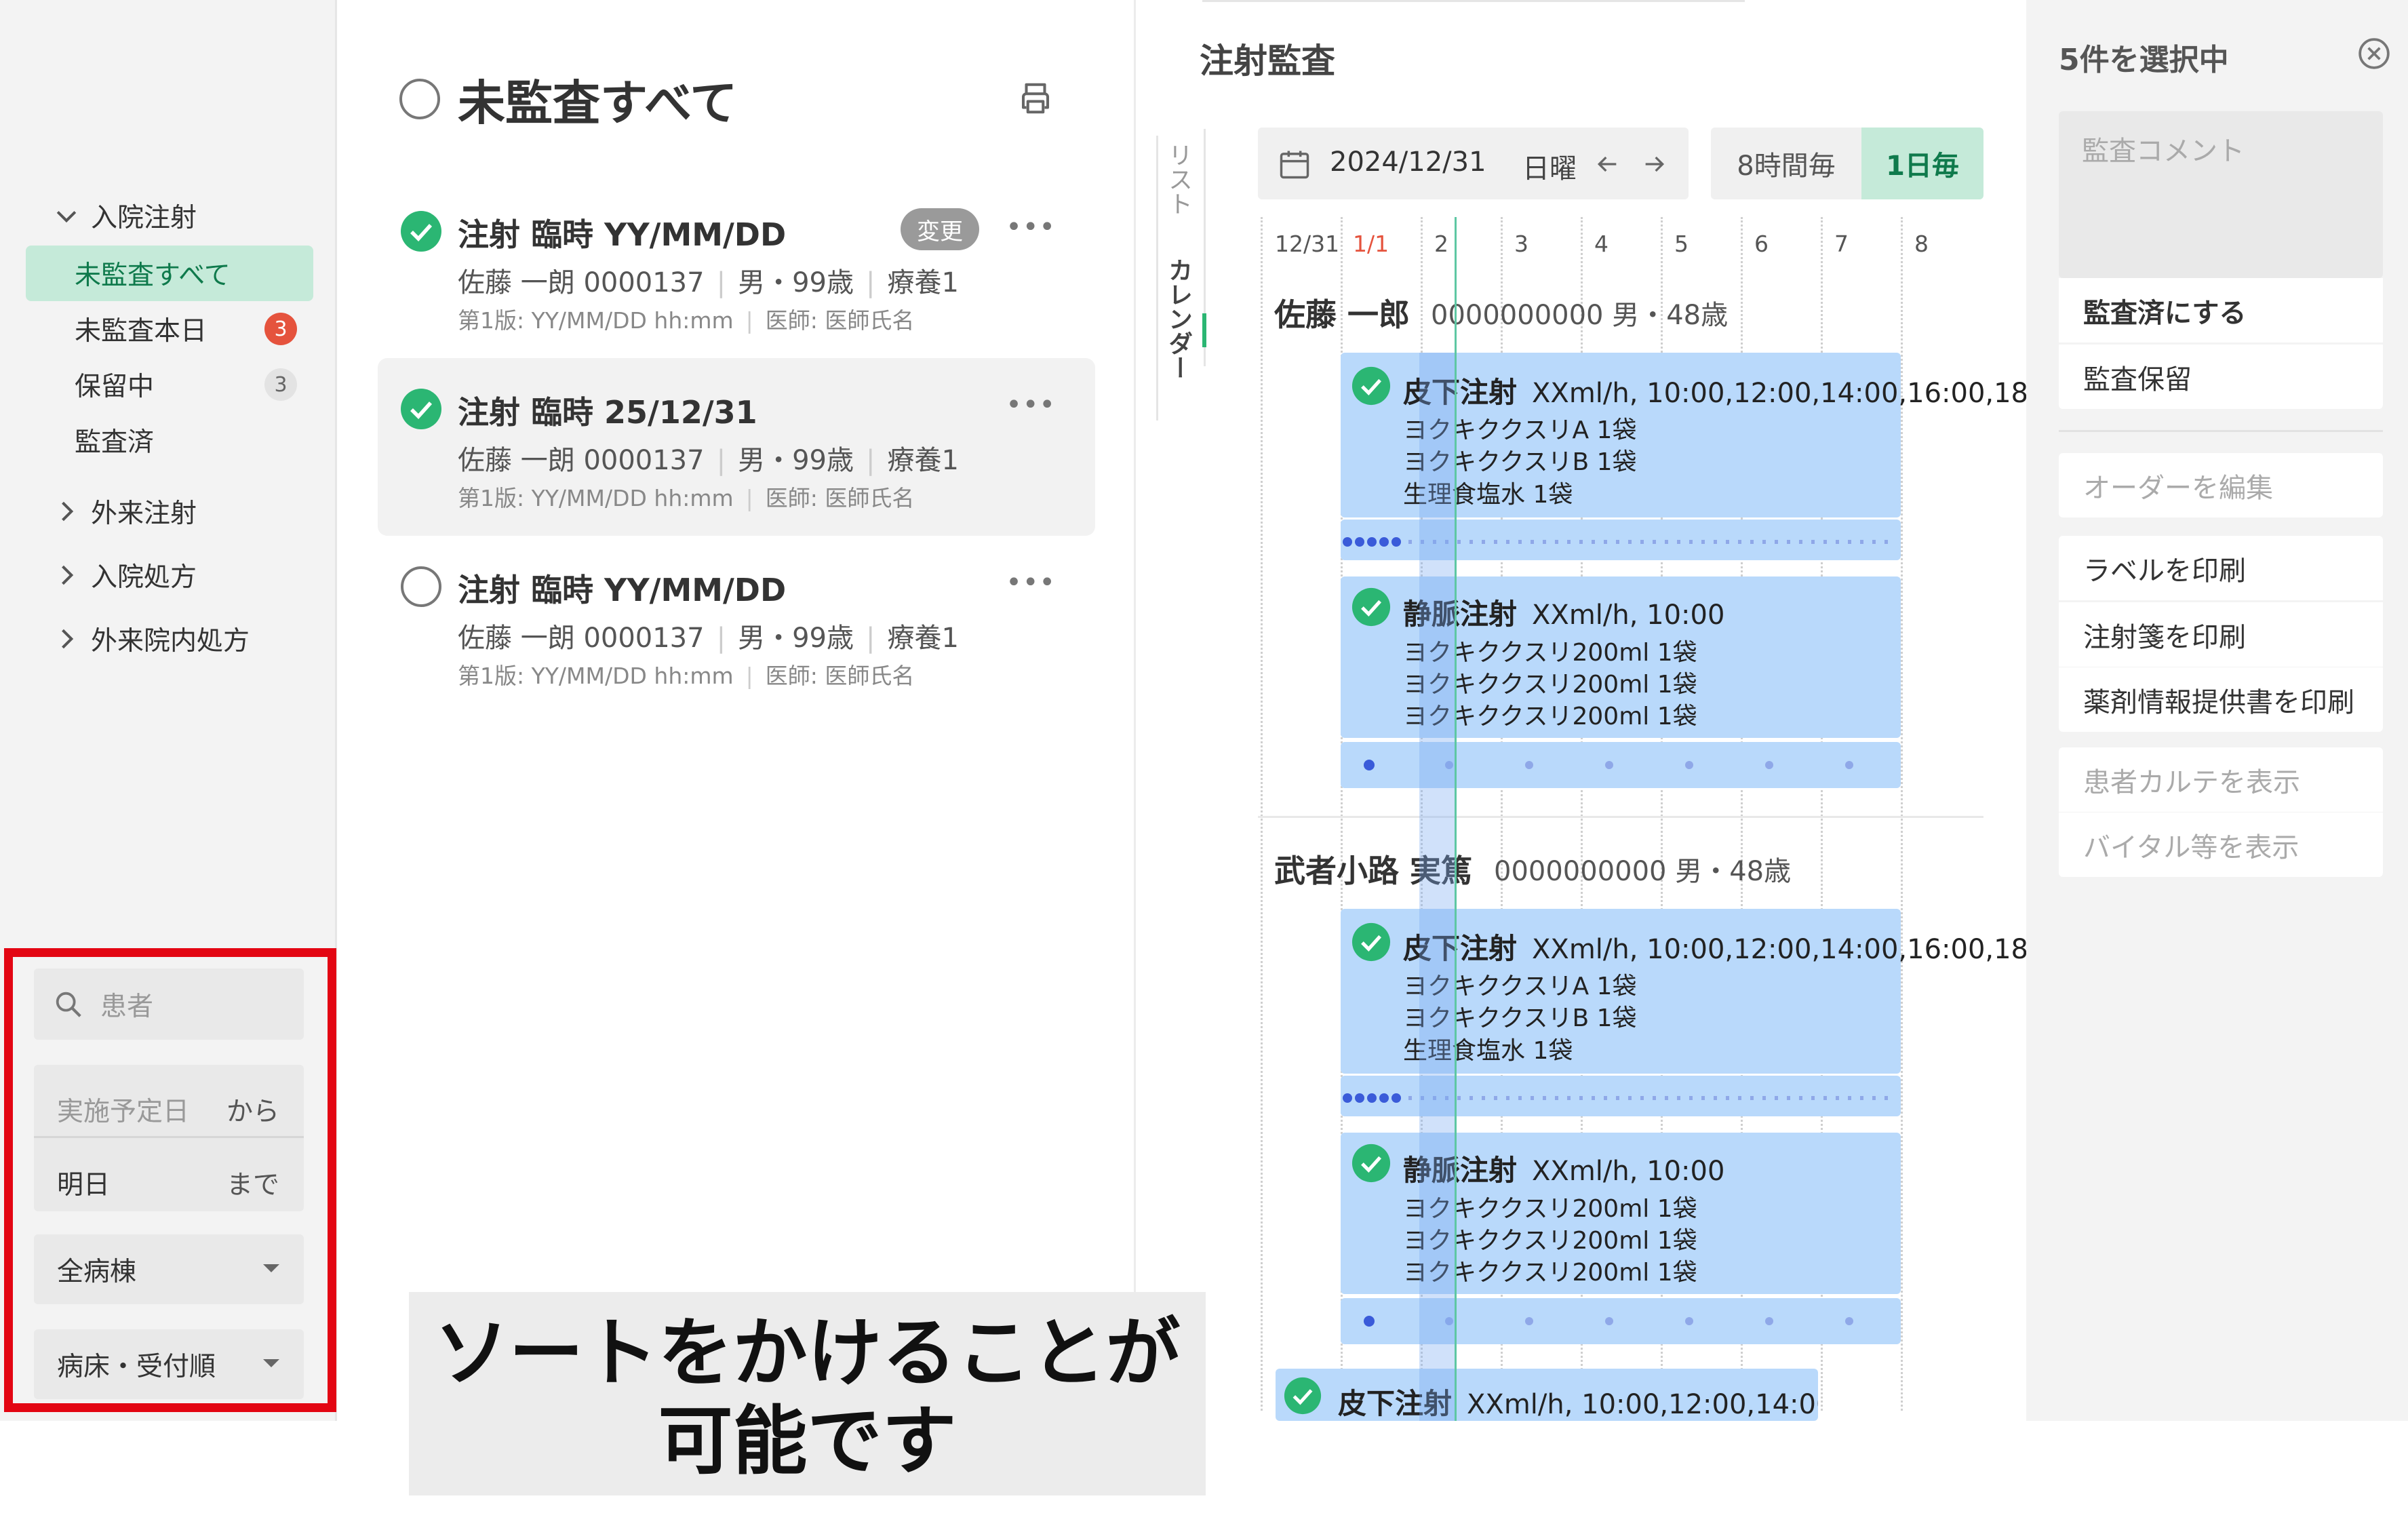  Describe the element at coordinates (2221, 634) in the screenshot. I see `print-slip-button: 注射箋を印刷` at that location.